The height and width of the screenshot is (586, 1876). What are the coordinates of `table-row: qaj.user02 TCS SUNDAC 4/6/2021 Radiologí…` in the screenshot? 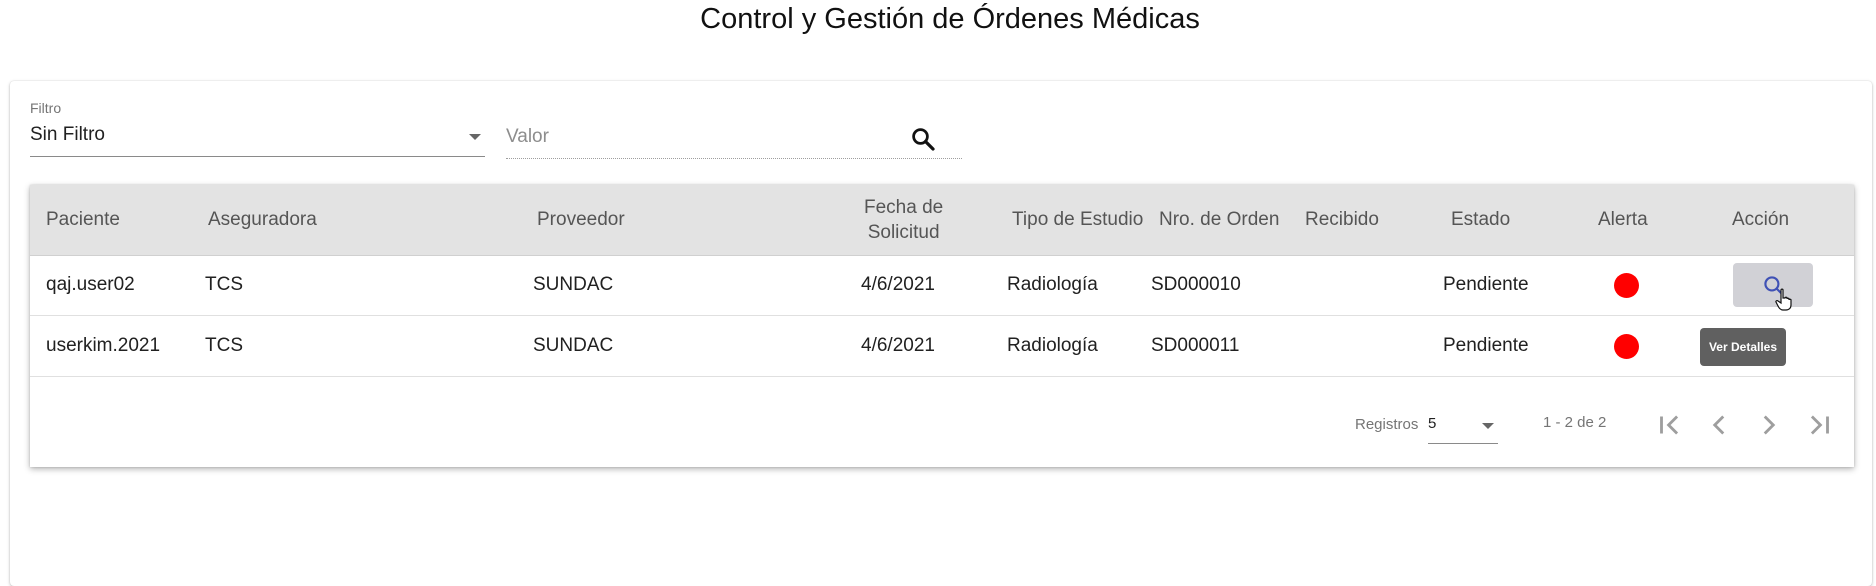 It's located at (942, 285).